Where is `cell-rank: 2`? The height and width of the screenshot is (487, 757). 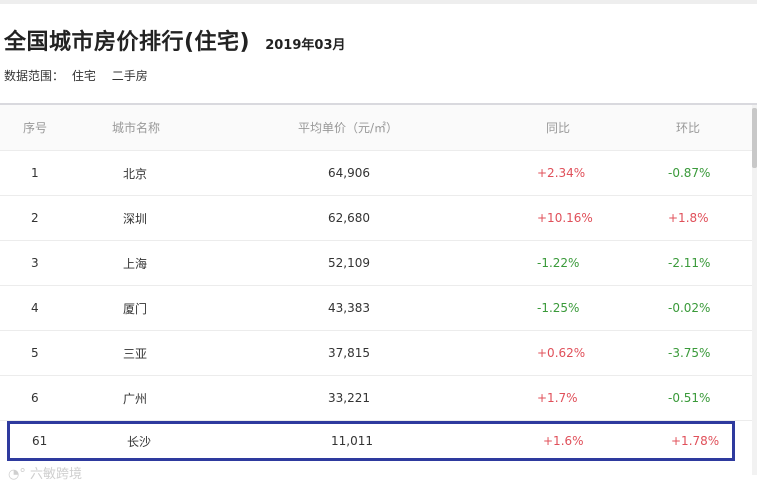
cell-rank: 2 is located at coordinates (35, 218).